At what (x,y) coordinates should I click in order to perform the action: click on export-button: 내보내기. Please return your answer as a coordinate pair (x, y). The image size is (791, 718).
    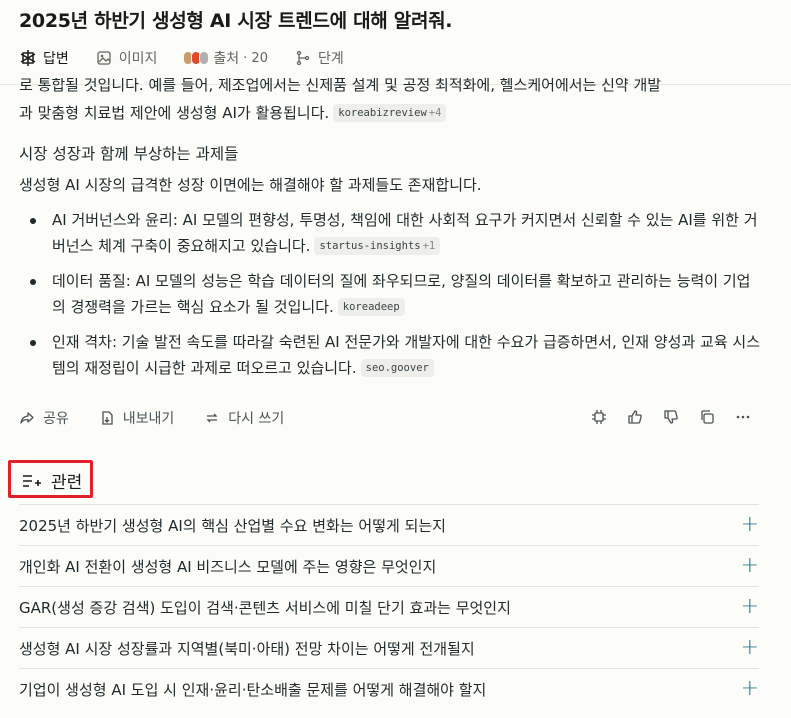
    Looking at the image, I should click on (137, 418).